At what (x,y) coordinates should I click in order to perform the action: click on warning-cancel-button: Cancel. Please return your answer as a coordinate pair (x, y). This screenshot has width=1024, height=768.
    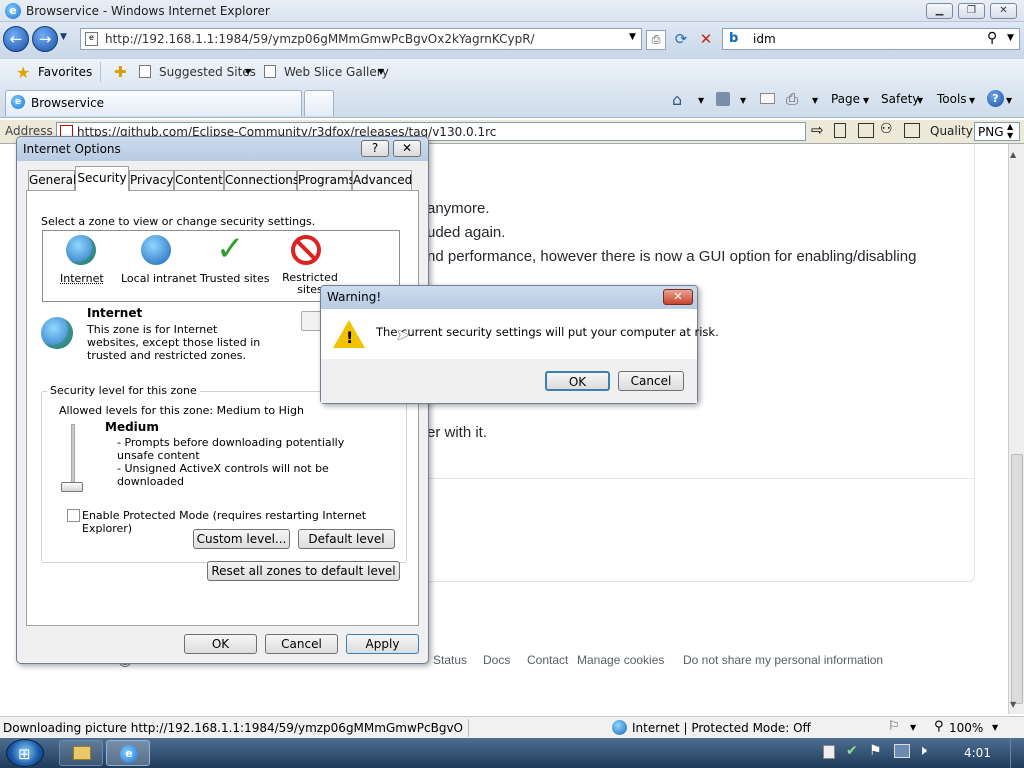
    Looking at the image, I should click on (651, 381).